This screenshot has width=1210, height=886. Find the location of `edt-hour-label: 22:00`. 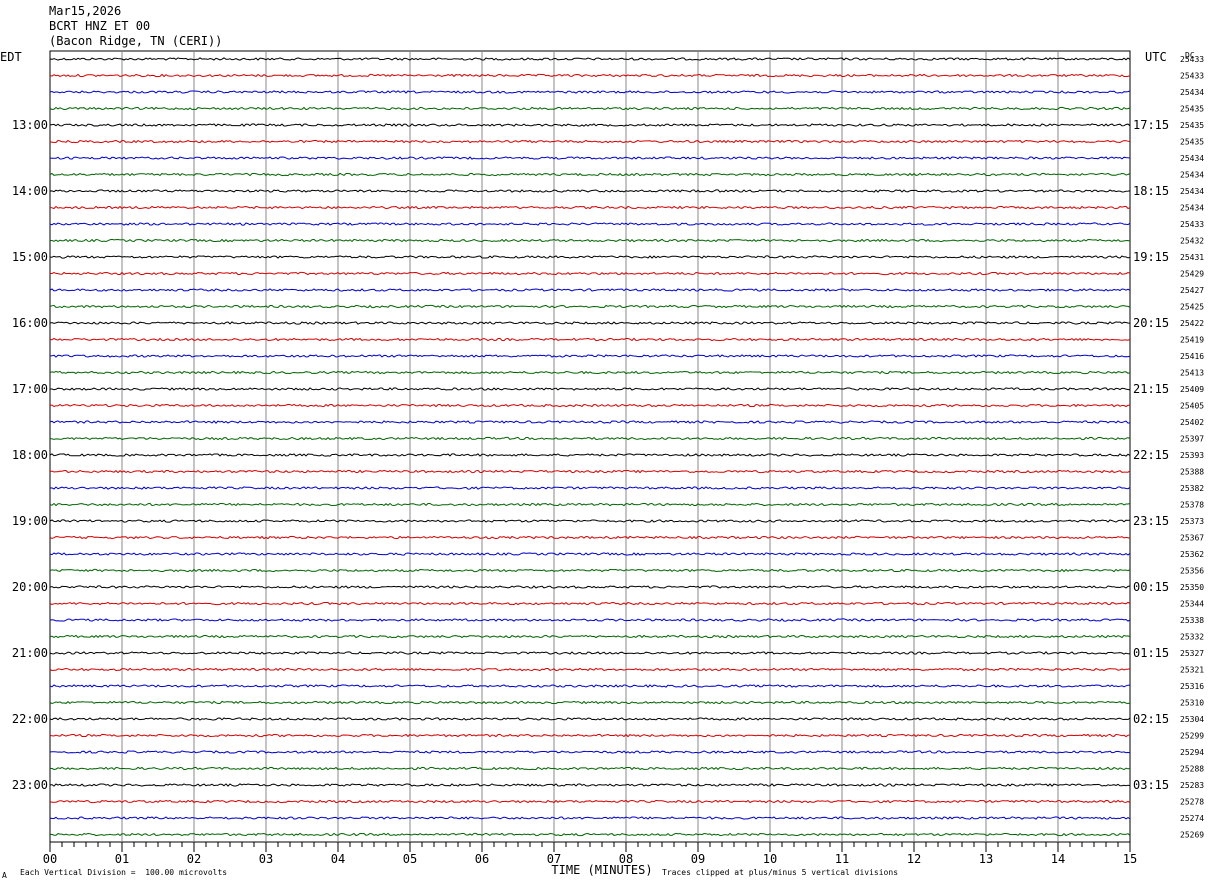

edt-hour-label: 22:00 is located at coordinates (30, 719).